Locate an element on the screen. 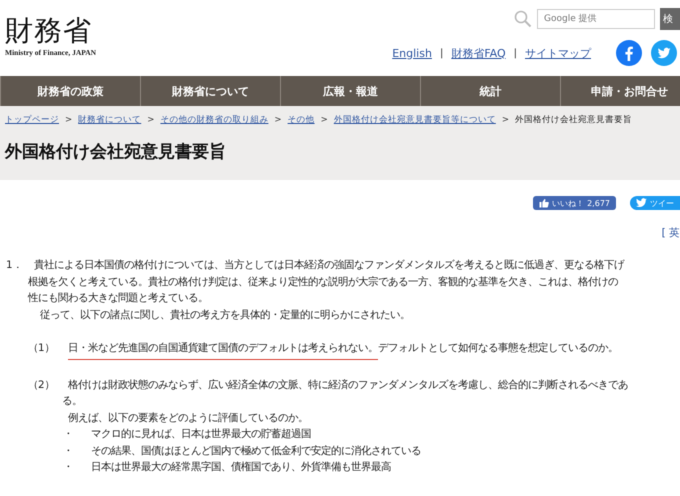 The height and width of the screenshot is (496, 680). paragraph-line: 従って、以下の諸点に関し、貴社の考え方を具体的・定量的に明らかにされたい。 is located at coordinates (225, 315).